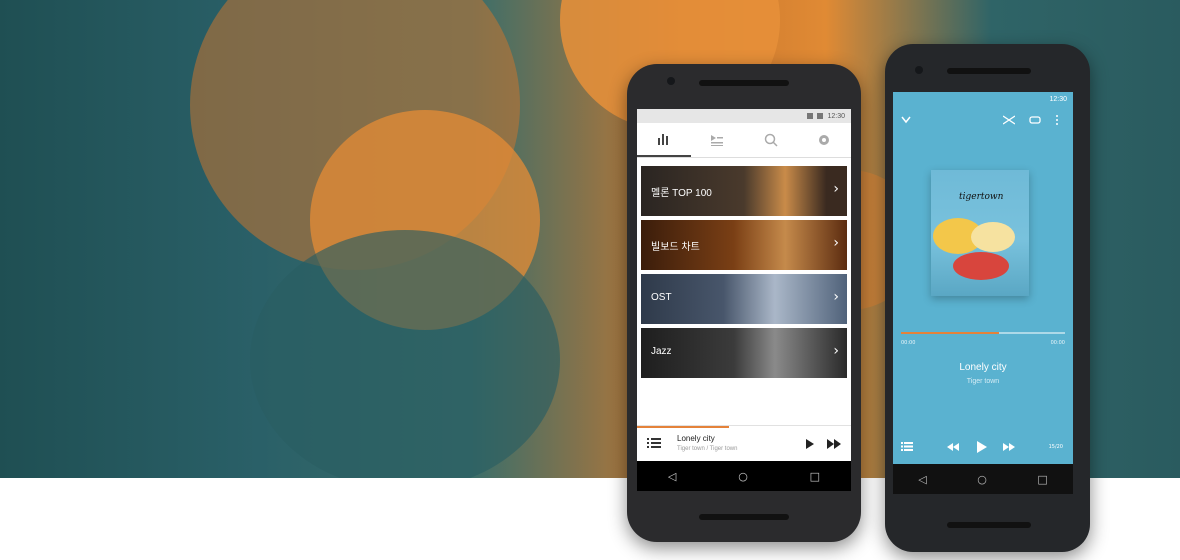 This screenshot has height=560, width=1180. I want to click on seek-bar-fill, so click(950, 333).